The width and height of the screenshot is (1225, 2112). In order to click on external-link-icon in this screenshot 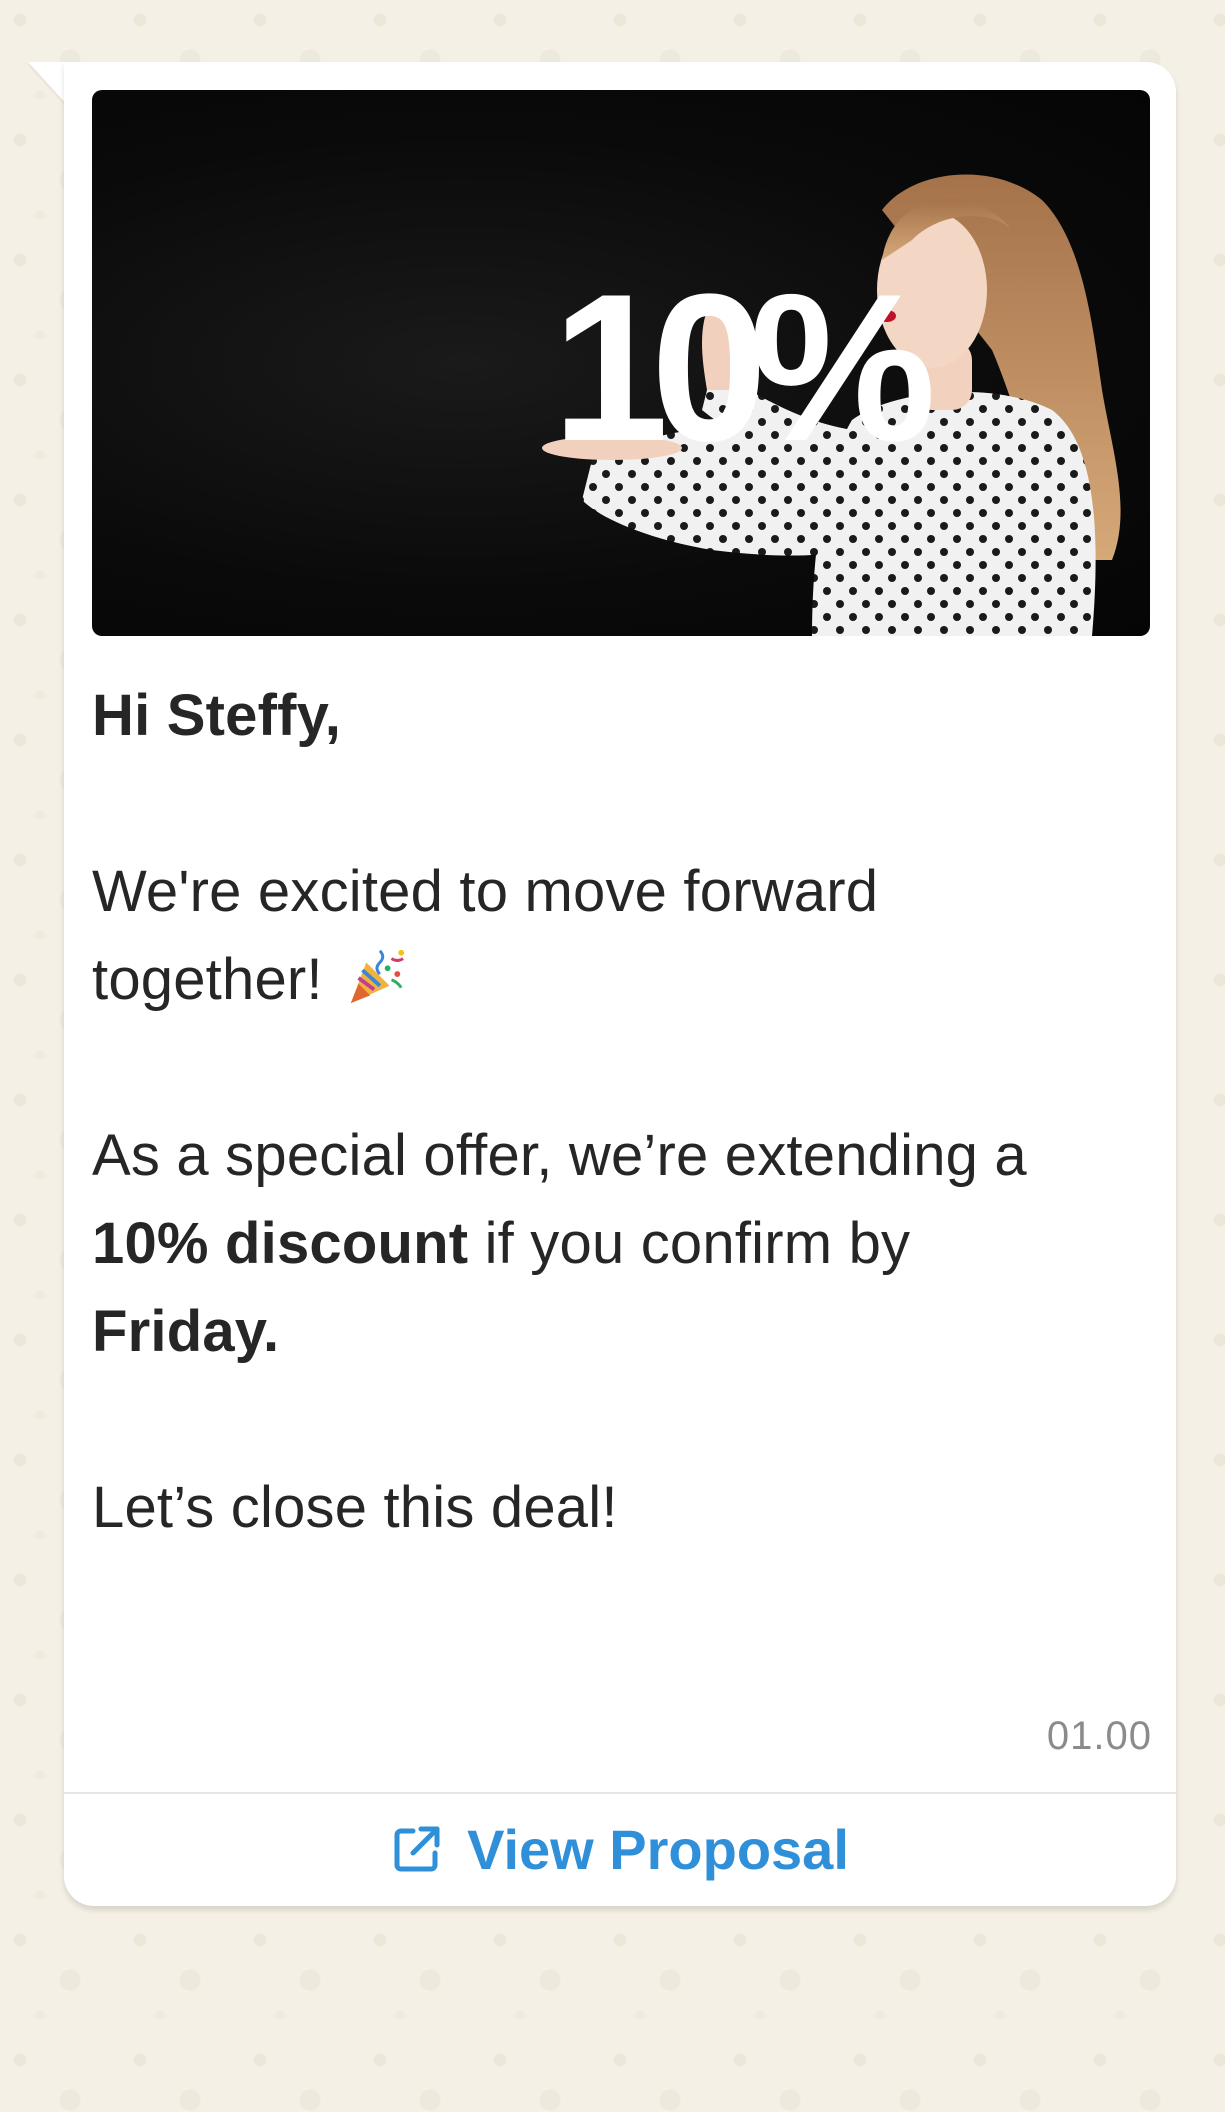, I will do `click(417, 1849)`.